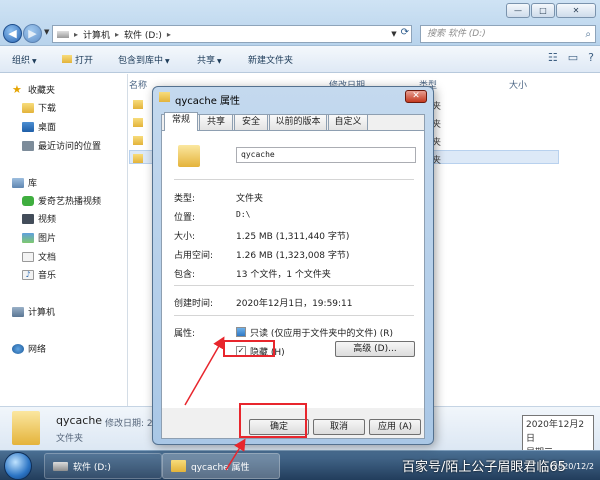  Describe the element at coordinates (293, 256) in the screenshot. I see `size-on-disk-value: 1.26 MB (1,323,008 字节)` at that location.